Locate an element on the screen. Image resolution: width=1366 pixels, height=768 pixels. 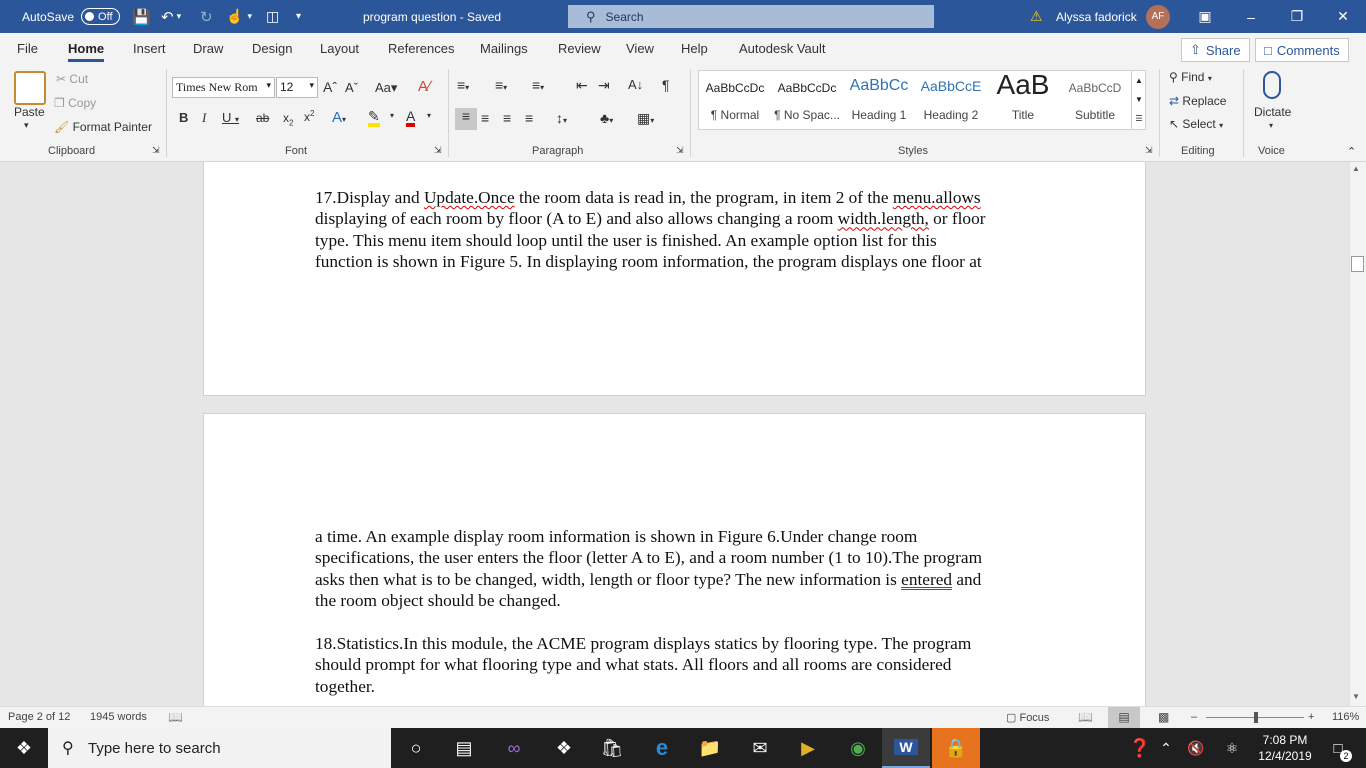
autosave-toggle: Off is located at coordinates (100, 16).